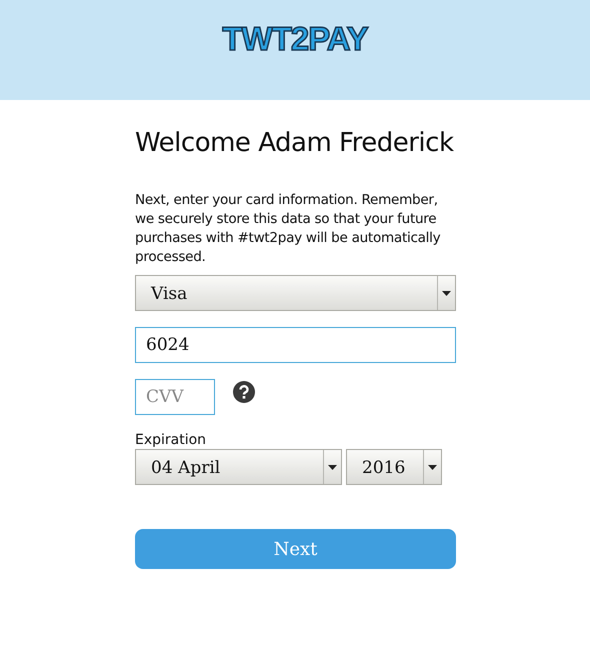 This screenshot has height=663, width=590. What do you see at coordinates (175, 397) in the screenshot?
I see `cvv-field: CVV` at bounding box center [175, 397].